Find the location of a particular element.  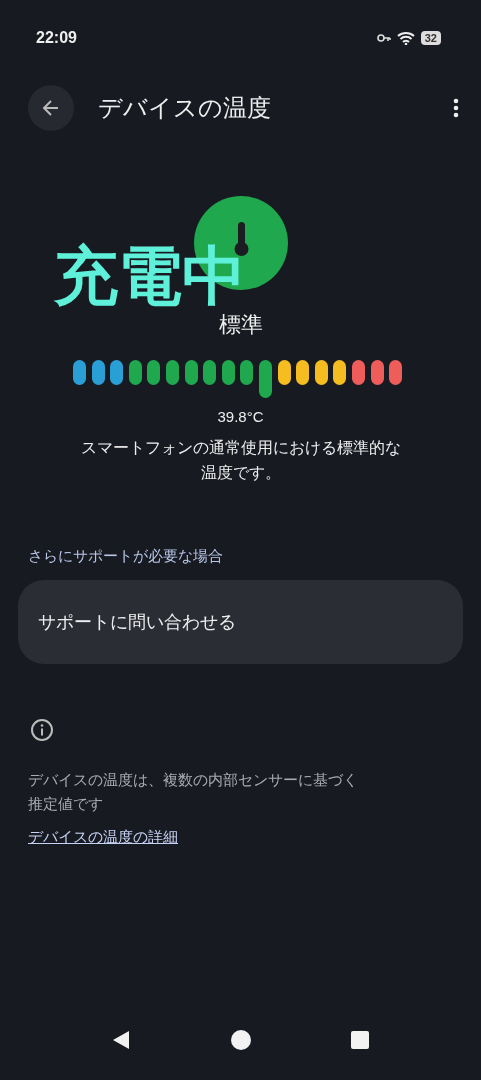

back-button is located at coordinates (51, 108).